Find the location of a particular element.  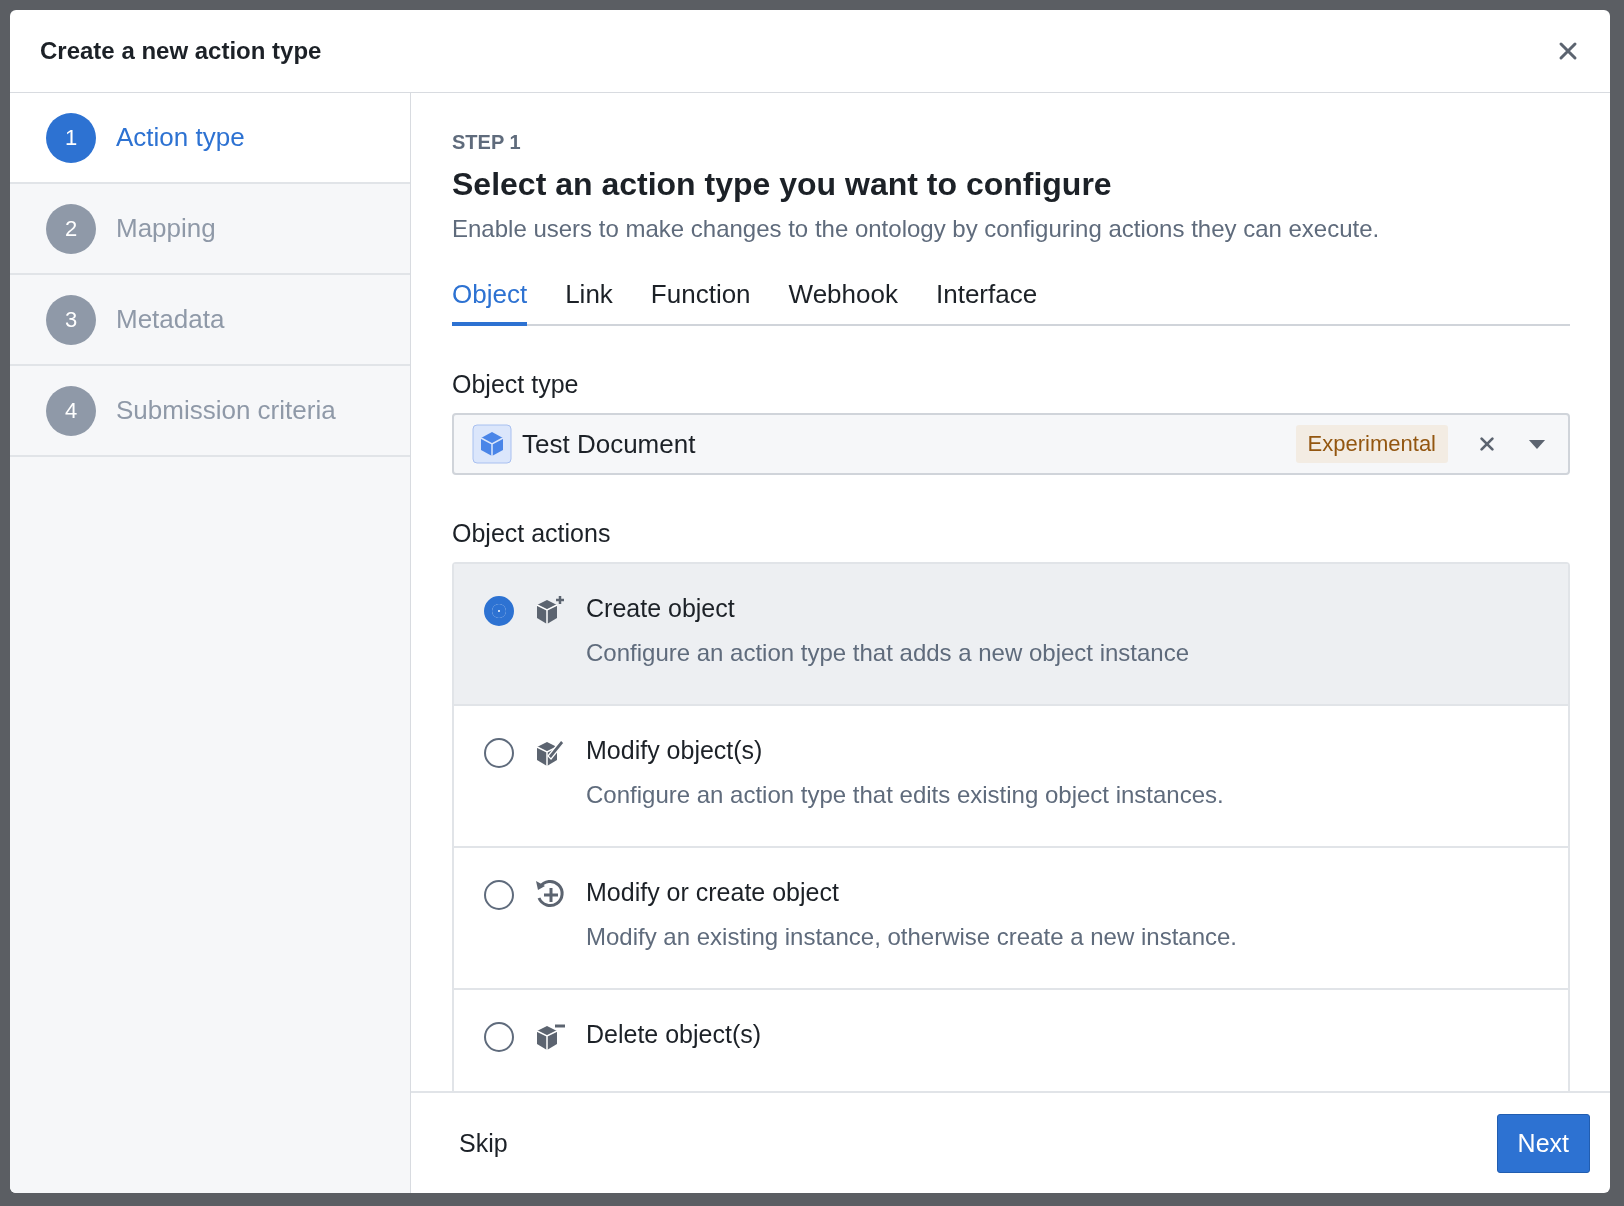

action-option: Modify or create object Modify an existing instance, otherwise create a new instance. is located at coordinates (1011, 919).